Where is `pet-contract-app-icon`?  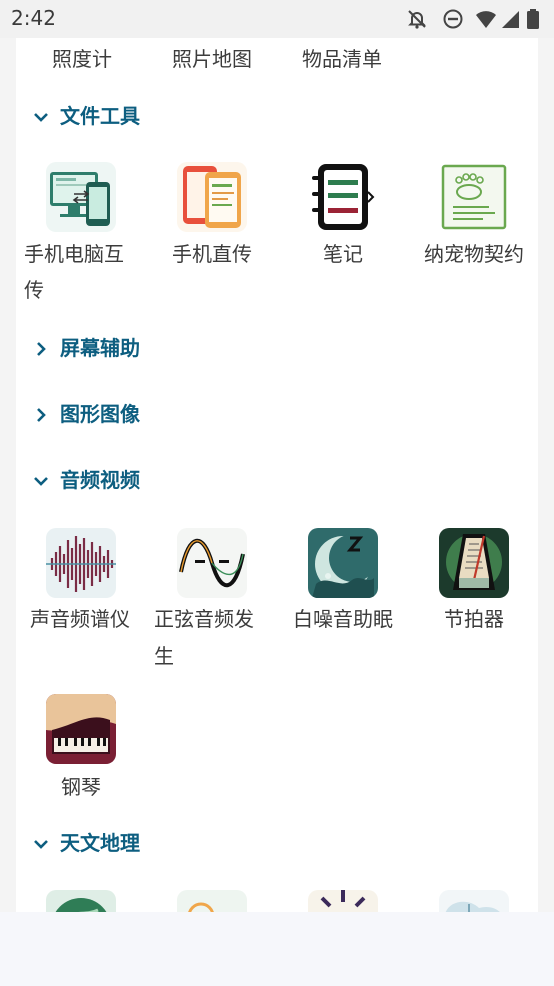 pet-contract-app-icon is located at coordinates (474, 197).